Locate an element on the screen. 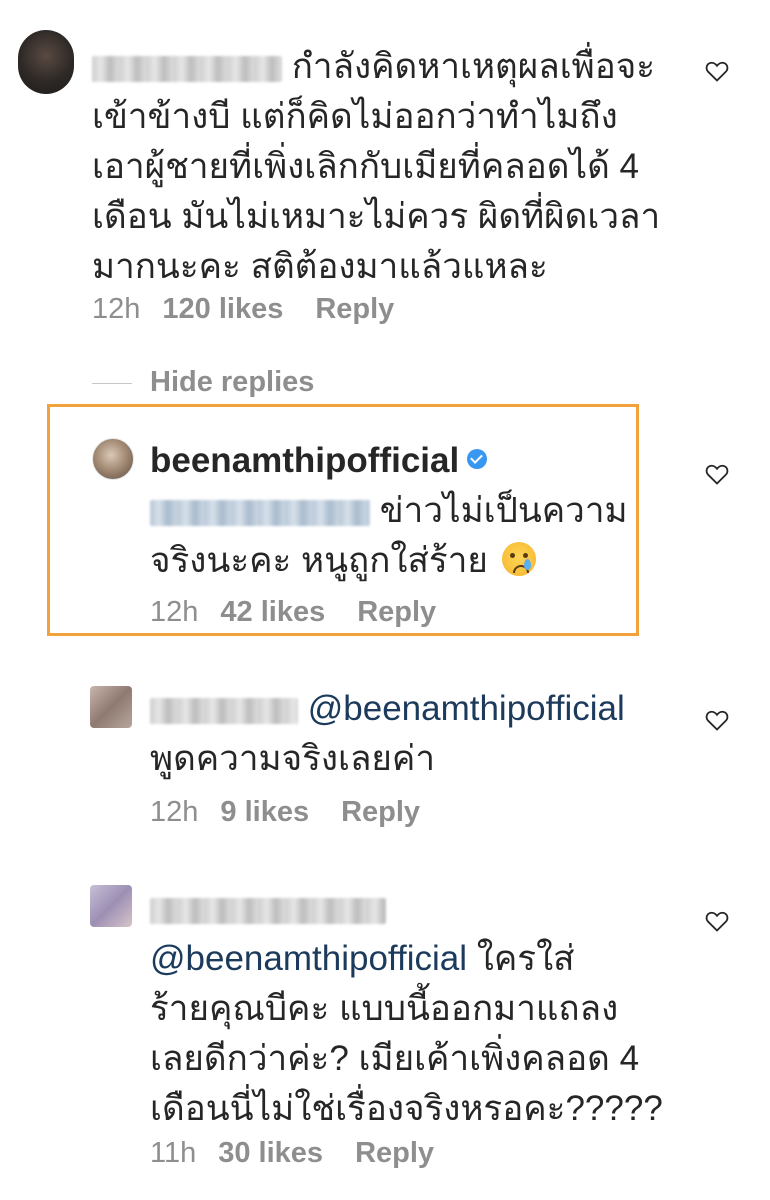 The height and width of the screenshot is (1200, 770). comment-meta: 11h 30 likes Reply is located at coordinates (292, 1153).